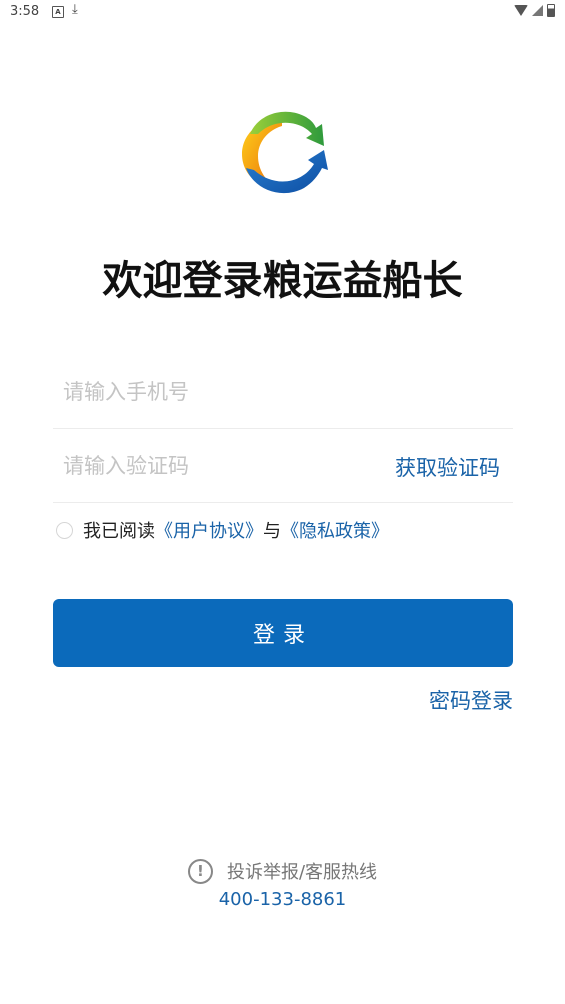 The image size is (565, 1004). I want to click on phone-input, so click(213, 392).